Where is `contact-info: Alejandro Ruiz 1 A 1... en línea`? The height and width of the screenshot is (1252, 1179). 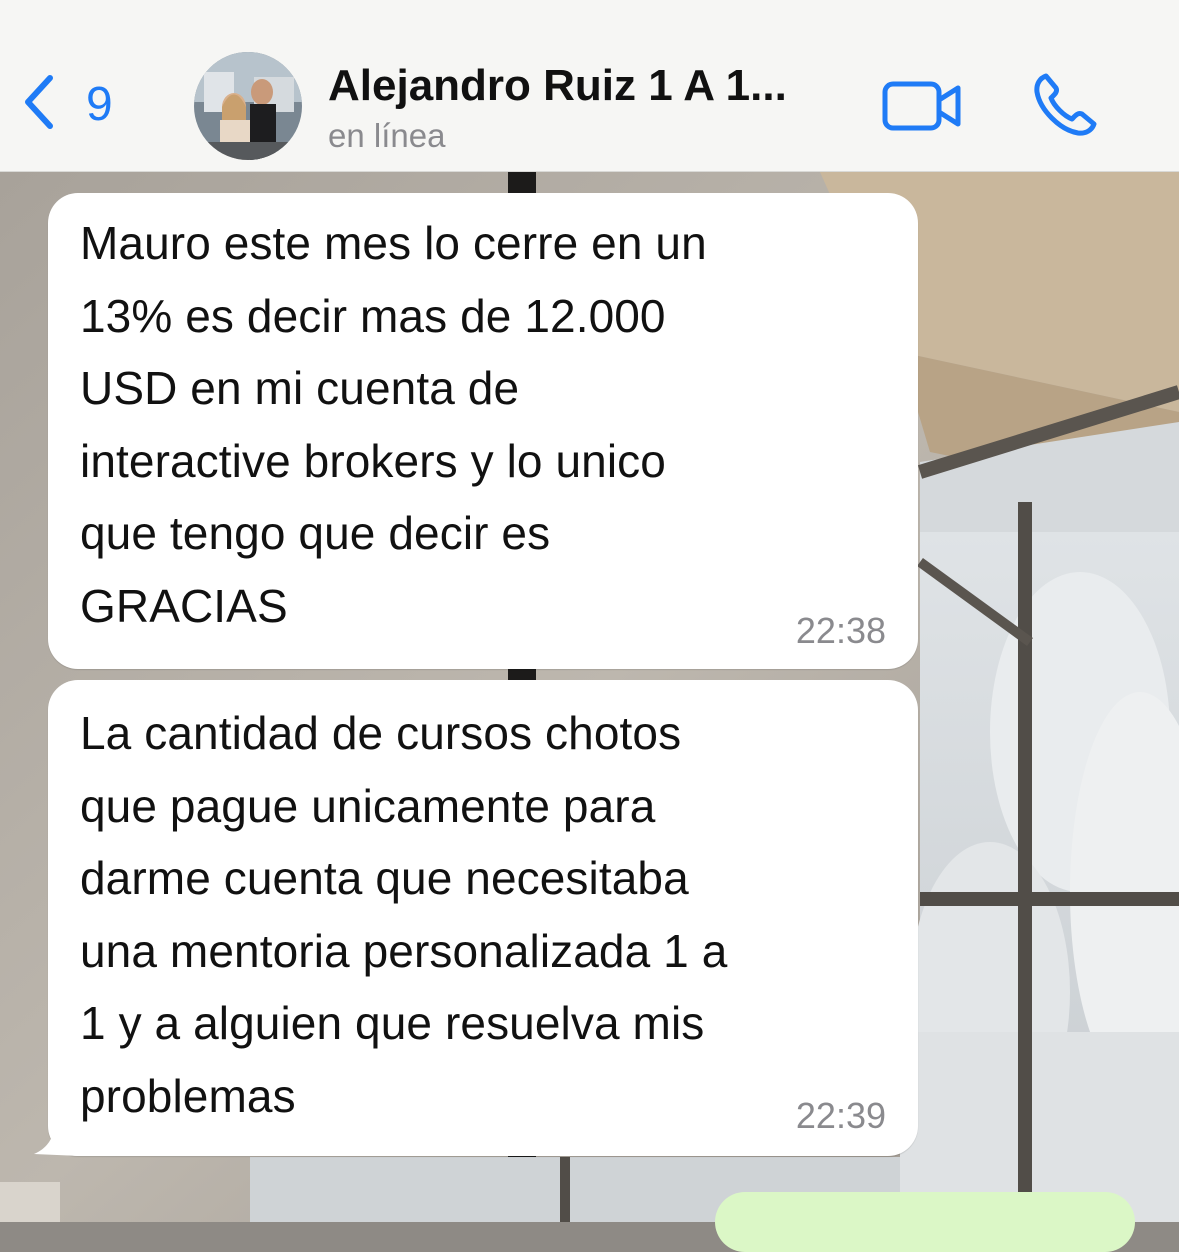 contact-info: Alejandro Ruiz 1 A 1... en línea is located at coordinates (588, 107).